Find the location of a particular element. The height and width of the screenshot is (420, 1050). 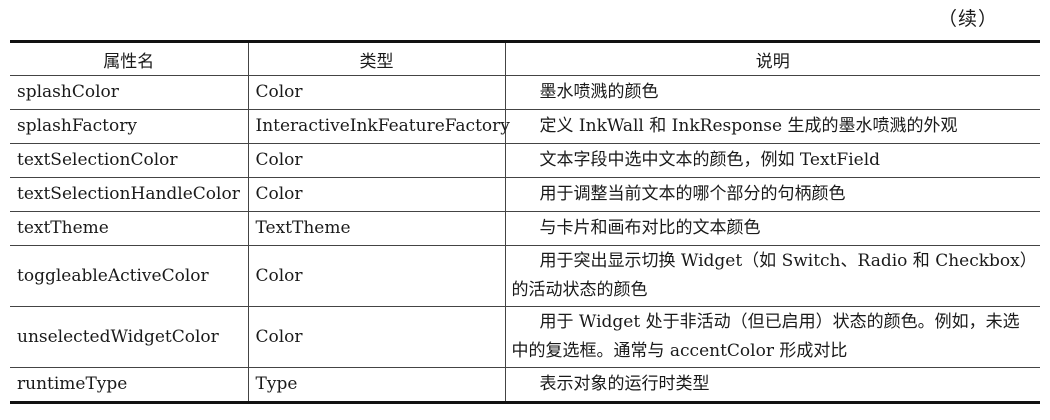

property-description-cell: 表示对象的运行时类型 is located at coordinates (772, 385).